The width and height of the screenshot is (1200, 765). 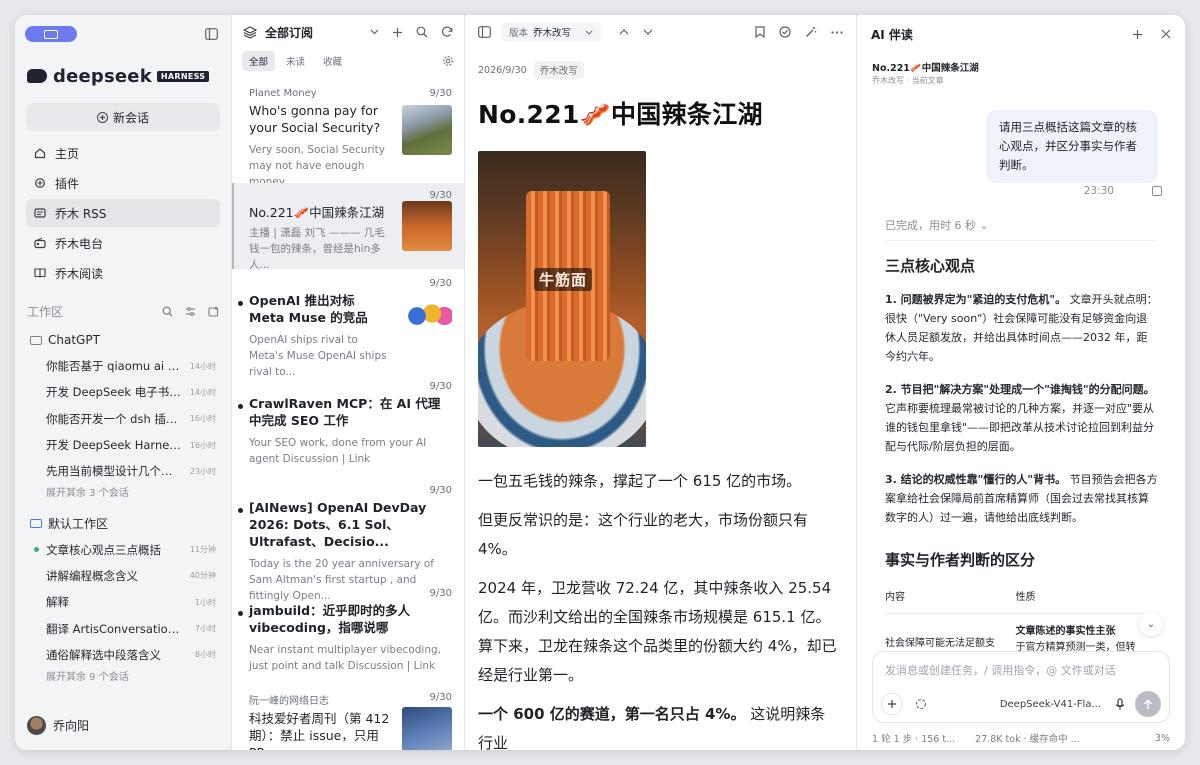 What do you see at coordinates (440, 593) in the screenshot?
I see `article-date: 9/30` at bounding box center [440, 593].